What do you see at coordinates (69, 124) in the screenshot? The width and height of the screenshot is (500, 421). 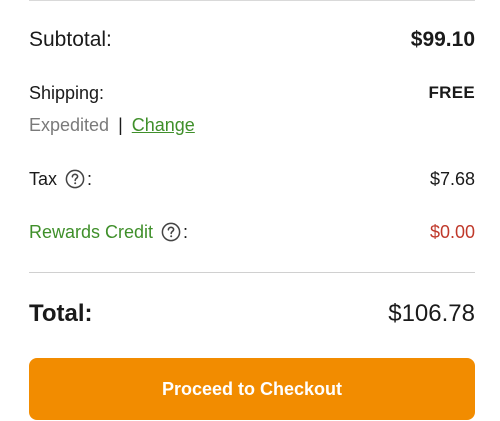 I see `shipping-method-name: Expedited` at bounding box center [69, 124].